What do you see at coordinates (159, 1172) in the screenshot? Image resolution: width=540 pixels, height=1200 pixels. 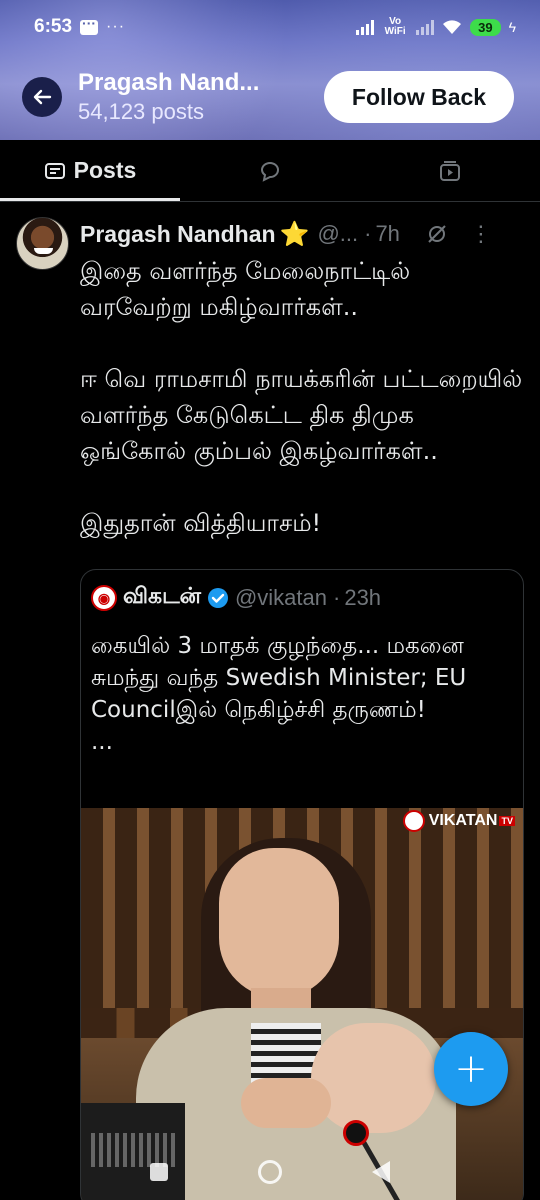 I see `recents-icon` at bounding box center [159, 1172].